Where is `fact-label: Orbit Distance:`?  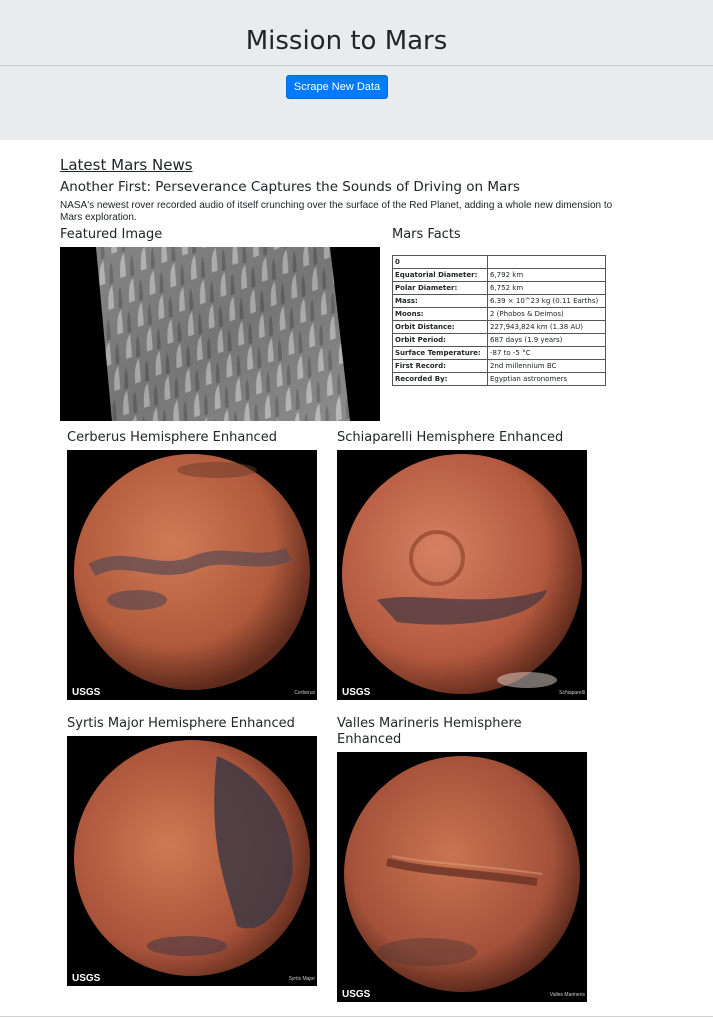
fact-label: Orbit Distance: is located at coordinates (440, 327).